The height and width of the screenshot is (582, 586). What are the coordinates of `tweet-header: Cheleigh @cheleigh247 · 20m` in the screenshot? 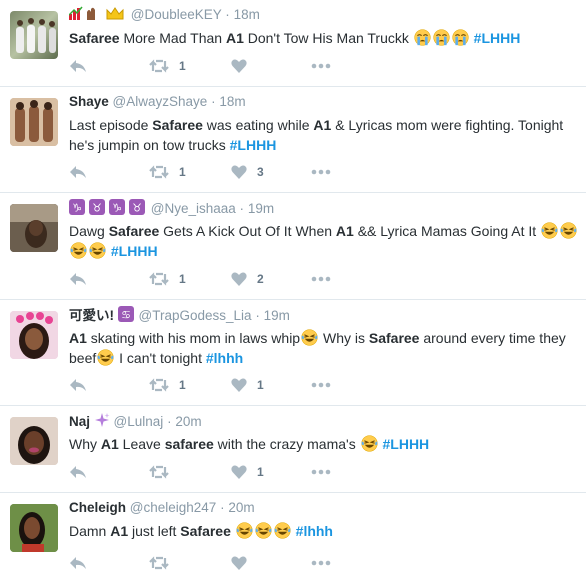 It's located at (162, 508).